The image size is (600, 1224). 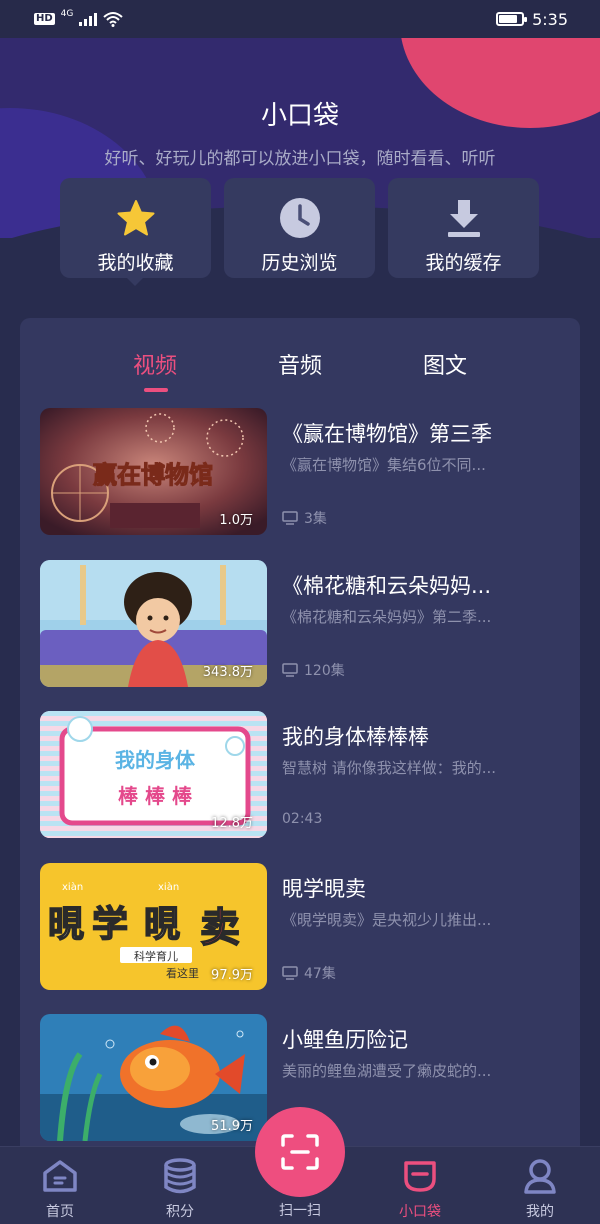 I want to click on svg-text: 学, so click(x=110, y=924).